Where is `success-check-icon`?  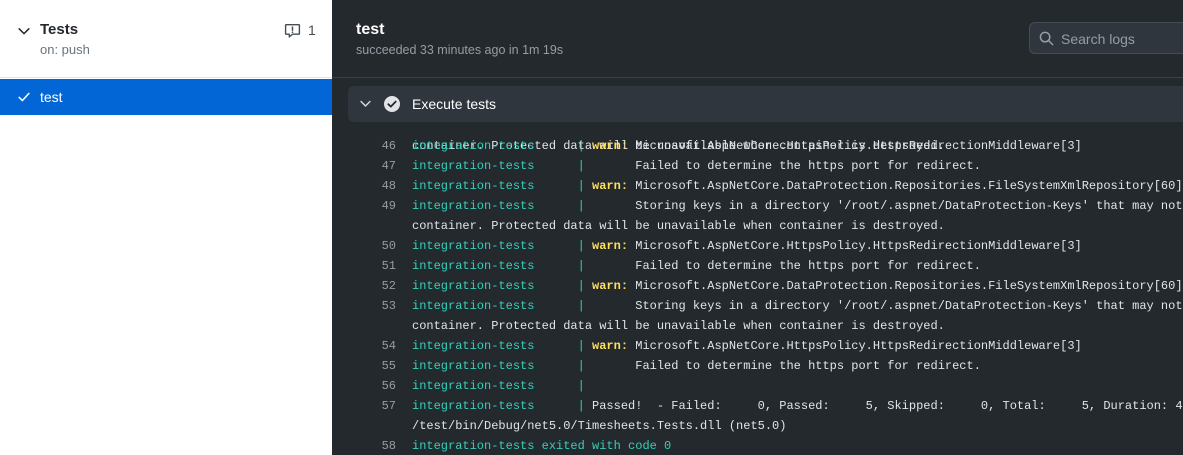 success-check-icon is located at coordinates (392, 104).